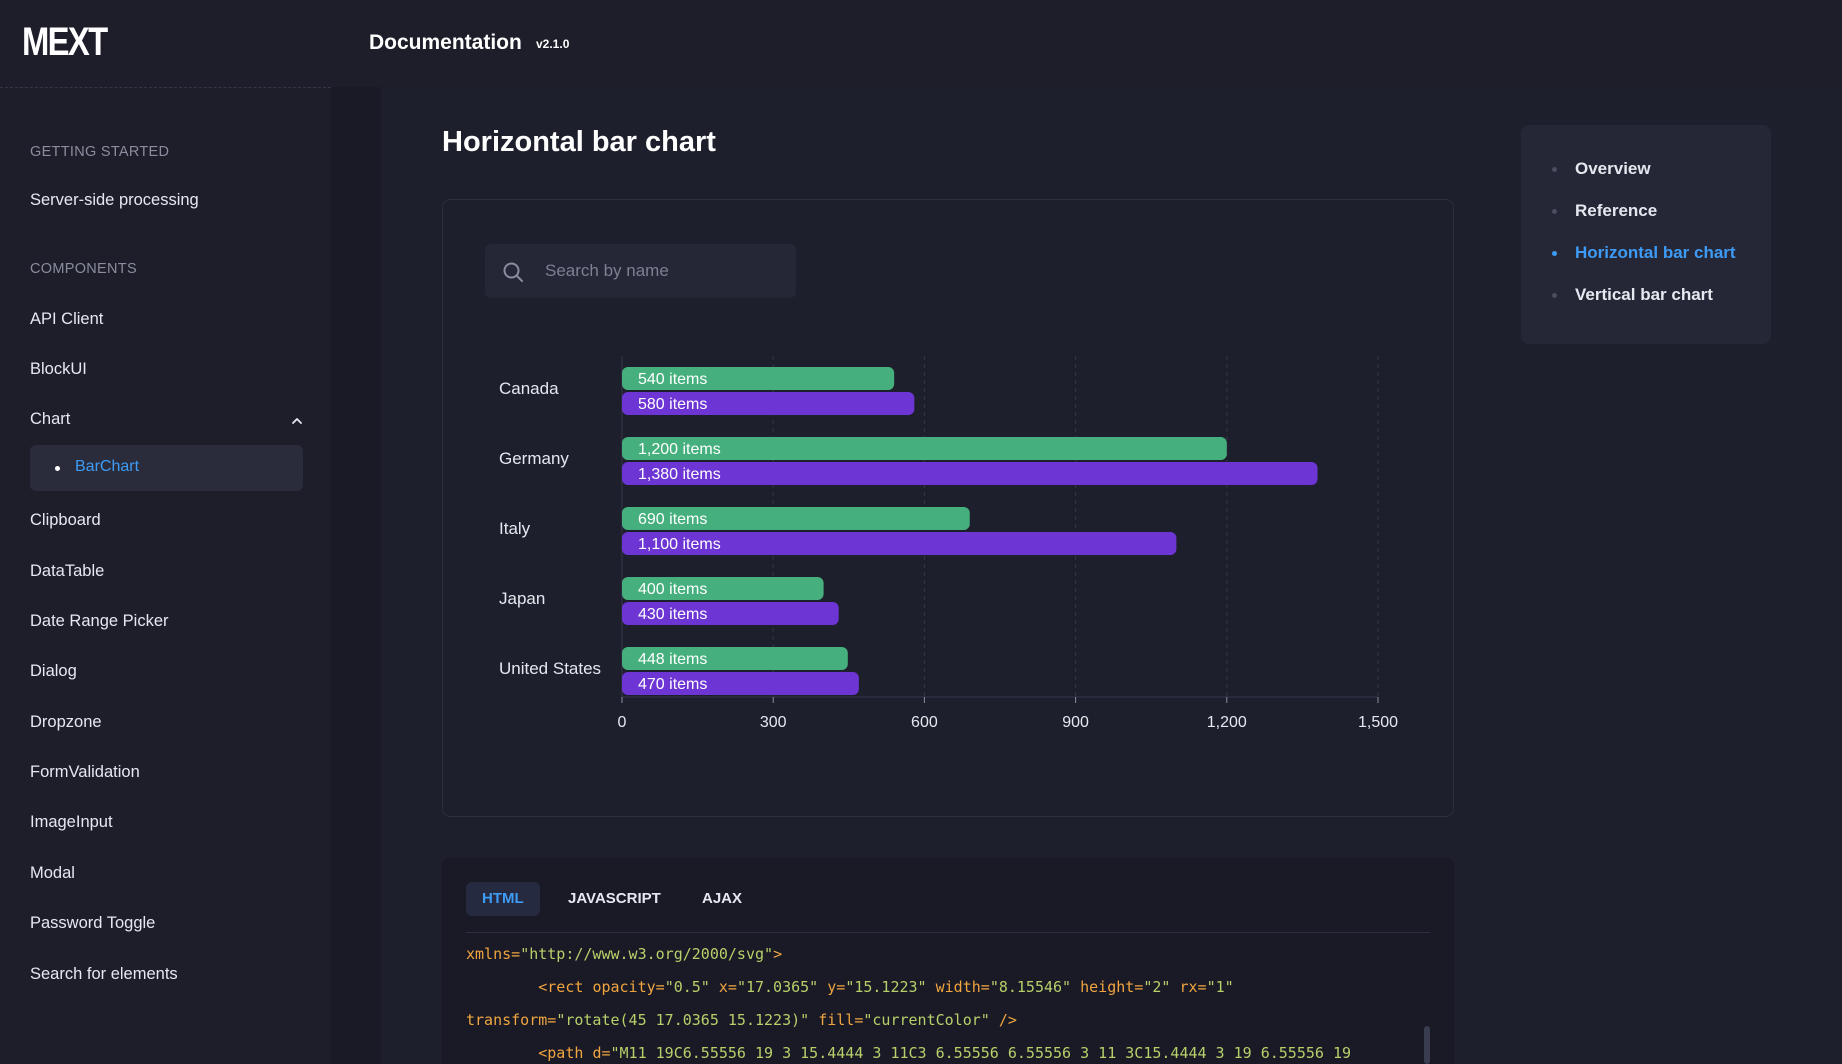  What do you see at coordinates (1616, 211) in the screenshot?
I see `toc-item-reference: Reference` at bounding box center [1616, 211].